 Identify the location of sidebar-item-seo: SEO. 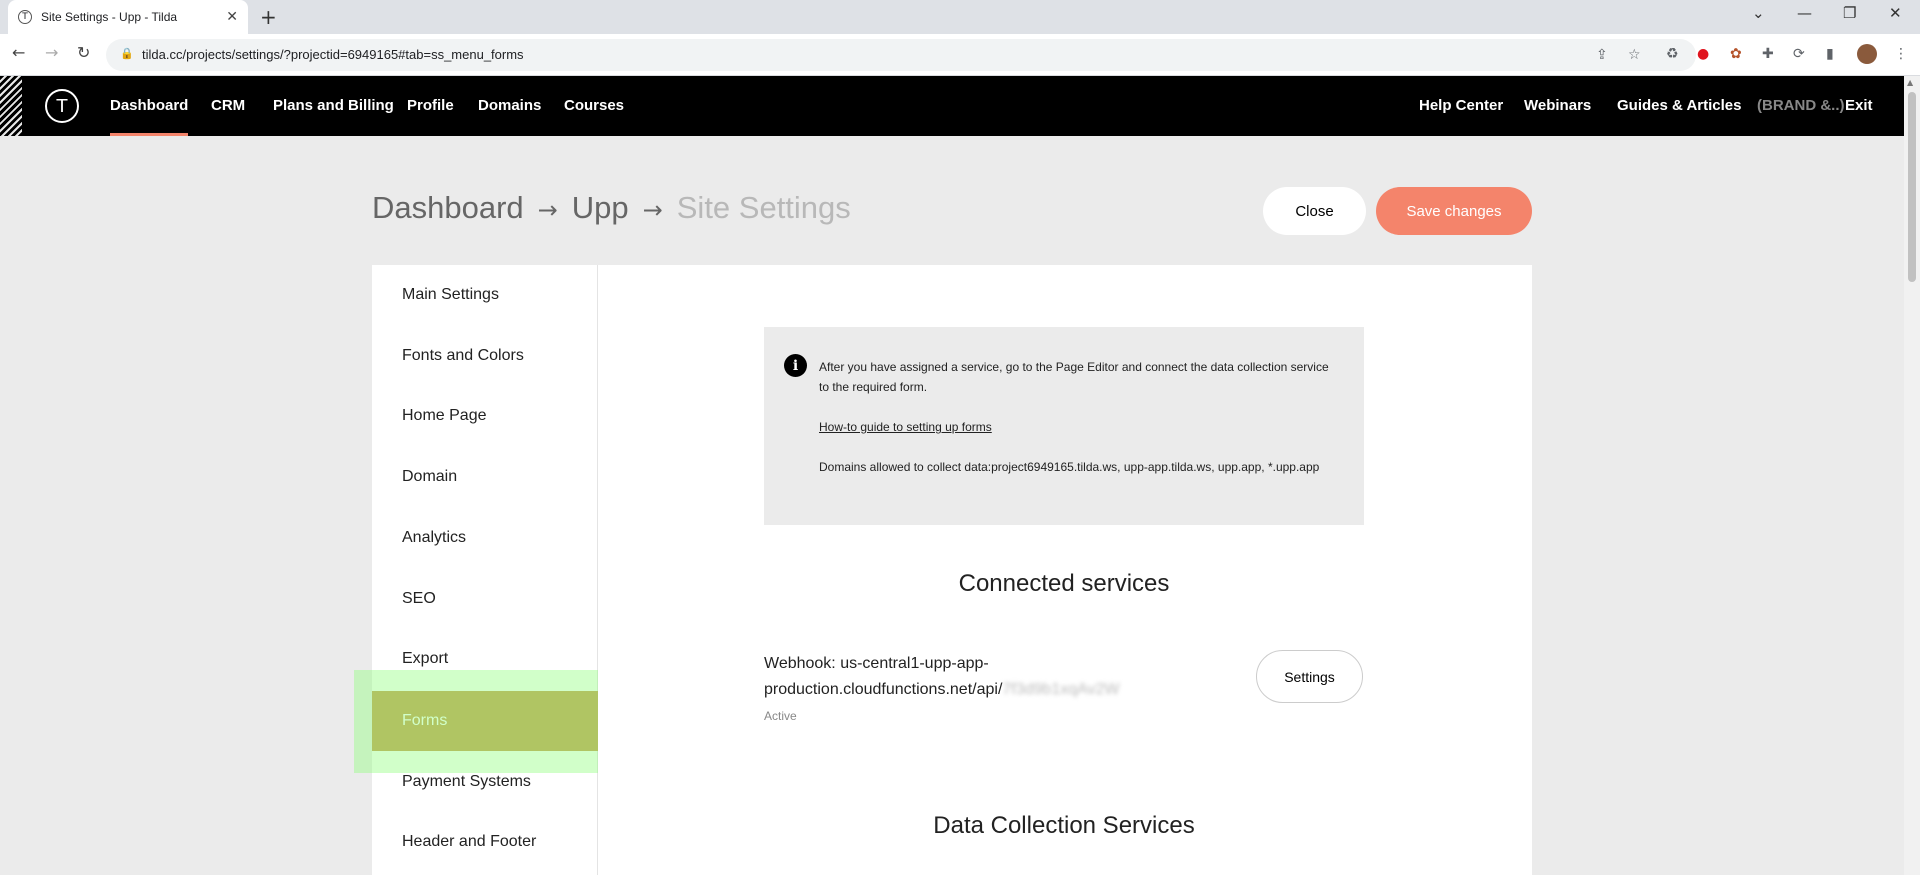
(485, 599).